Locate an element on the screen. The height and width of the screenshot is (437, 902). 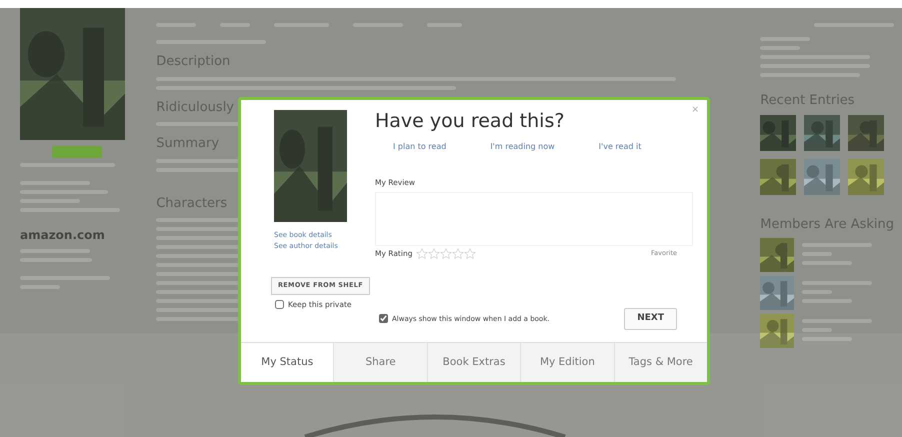
tab: My Edition is located at coordinates (567, 362).